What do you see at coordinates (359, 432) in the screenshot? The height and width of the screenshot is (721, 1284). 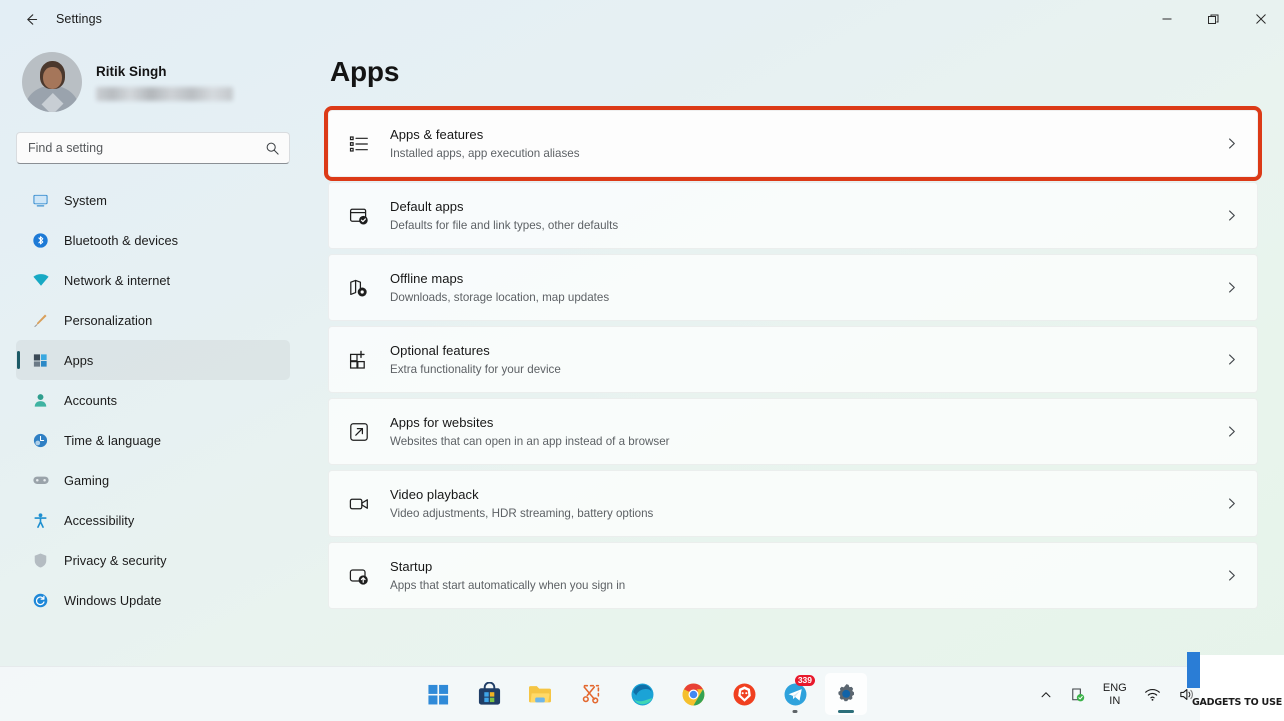 I see `external-link-icon` at bounding box center [359, 432].